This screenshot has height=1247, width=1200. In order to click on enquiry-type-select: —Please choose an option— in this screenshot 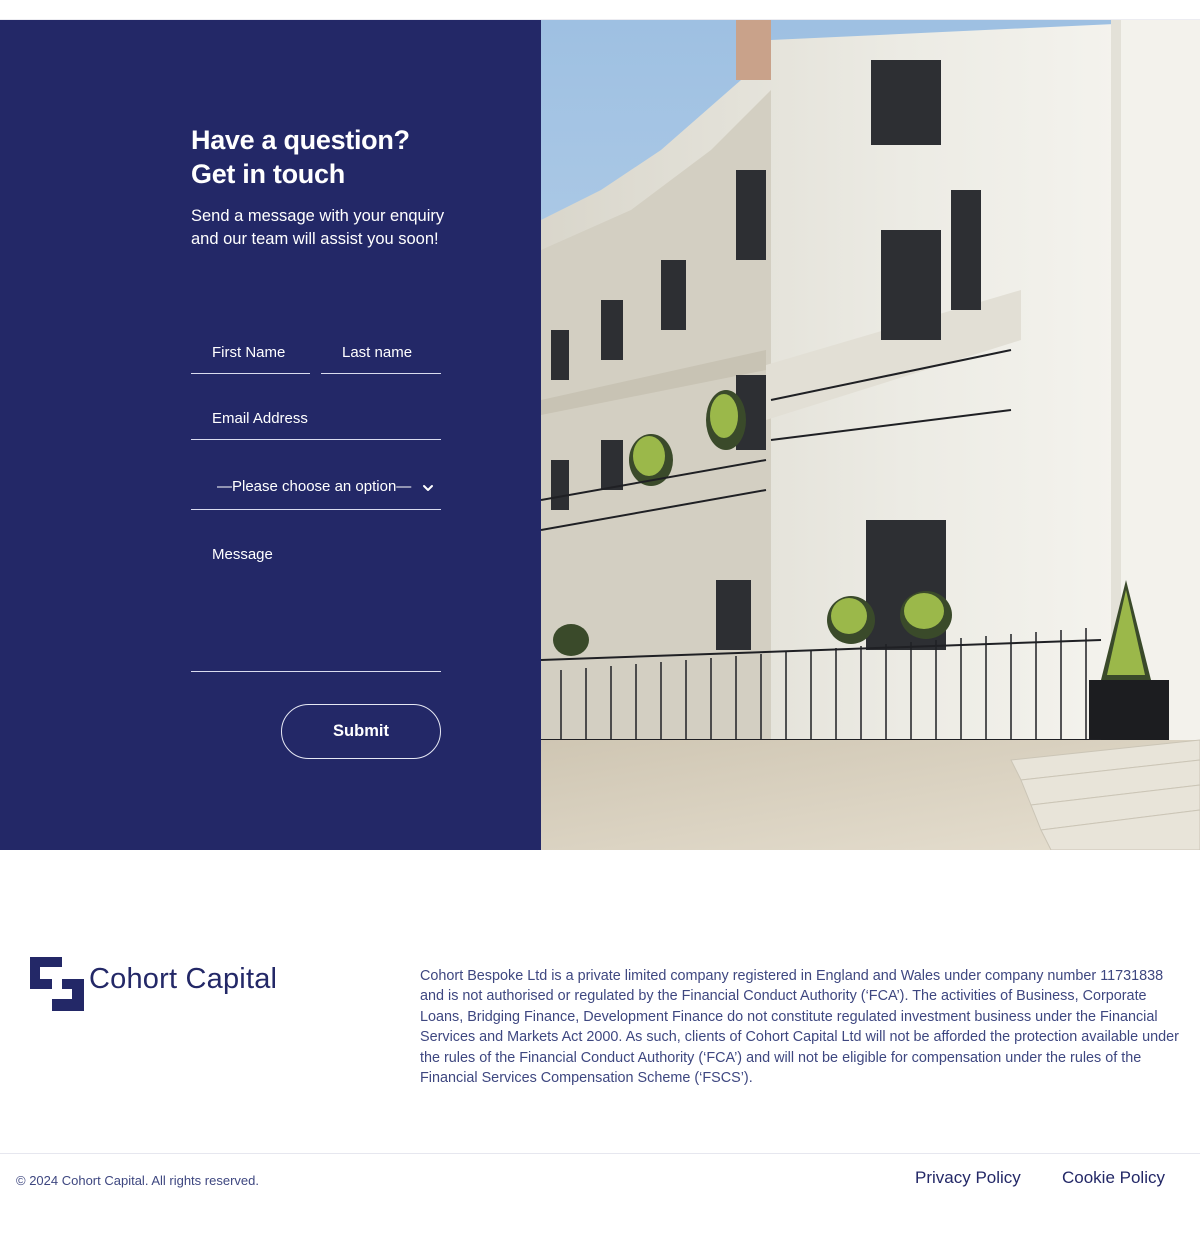, I will do `click(316, 491)`.